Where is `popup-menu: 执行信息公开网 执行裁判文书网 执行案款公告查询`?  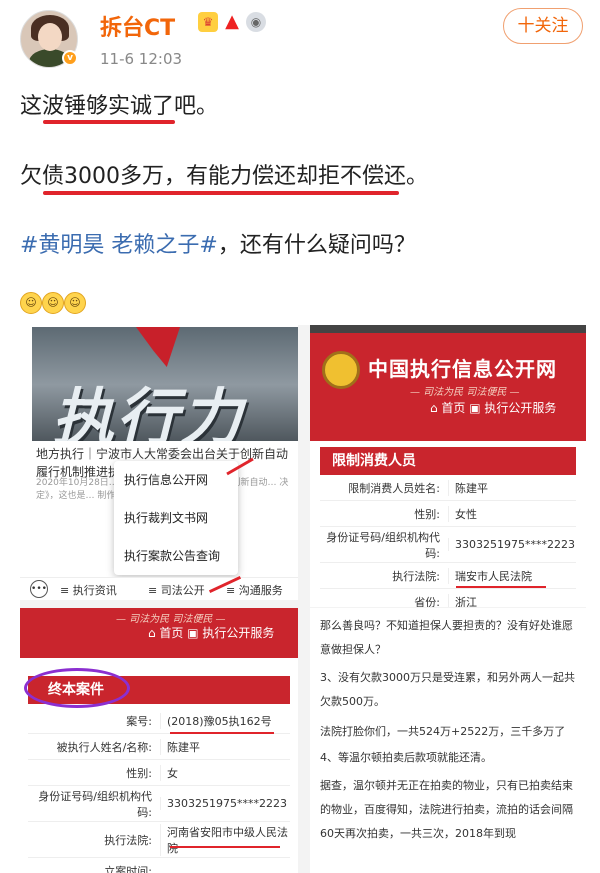 popup-menu: 执行信息公开网 执行裁判文书网 执行案款公告查询 is located at coordinates (176, 518).